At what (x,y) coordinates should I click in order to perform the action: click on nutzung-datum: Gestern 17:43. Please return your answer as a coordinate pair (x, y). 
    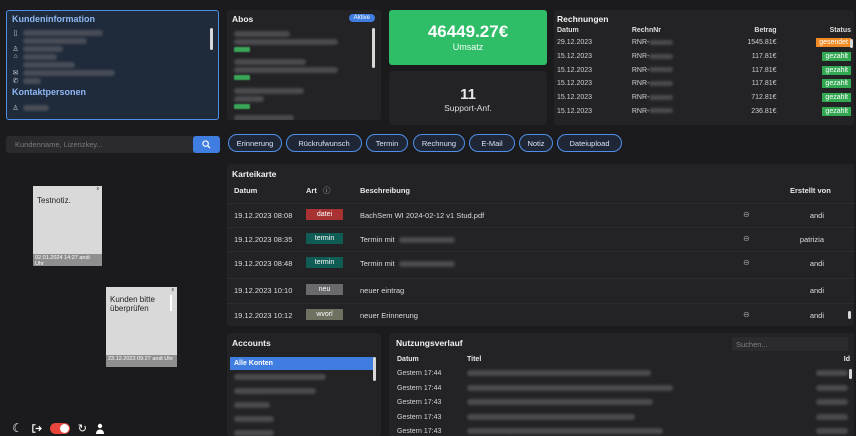
    Looking at the image, I should click on (419, 417).